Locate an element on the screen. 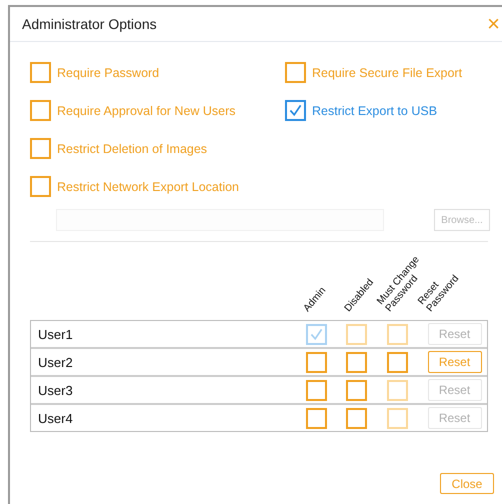 The height and width of the screenshot is (504, 502). user-name: User3 is located at coordinates (55, 390).